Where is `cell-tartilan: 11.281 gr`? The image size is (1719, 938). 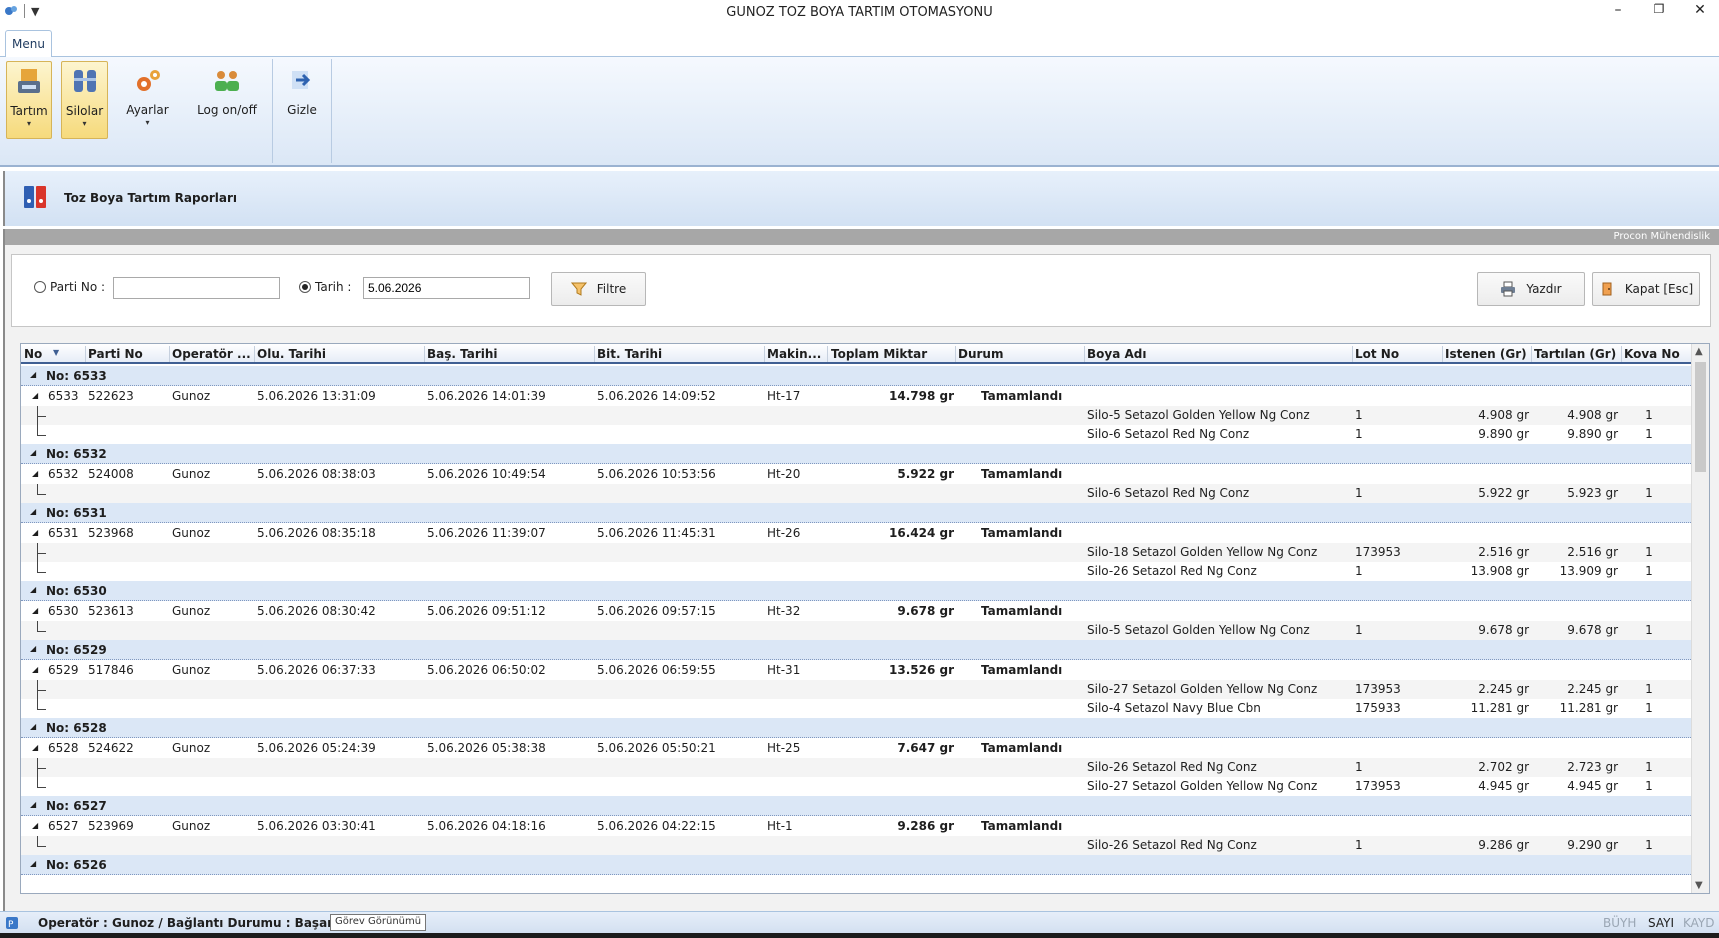
cell-tartilan: 11.281 gr is located at coordinates (1588, 708).